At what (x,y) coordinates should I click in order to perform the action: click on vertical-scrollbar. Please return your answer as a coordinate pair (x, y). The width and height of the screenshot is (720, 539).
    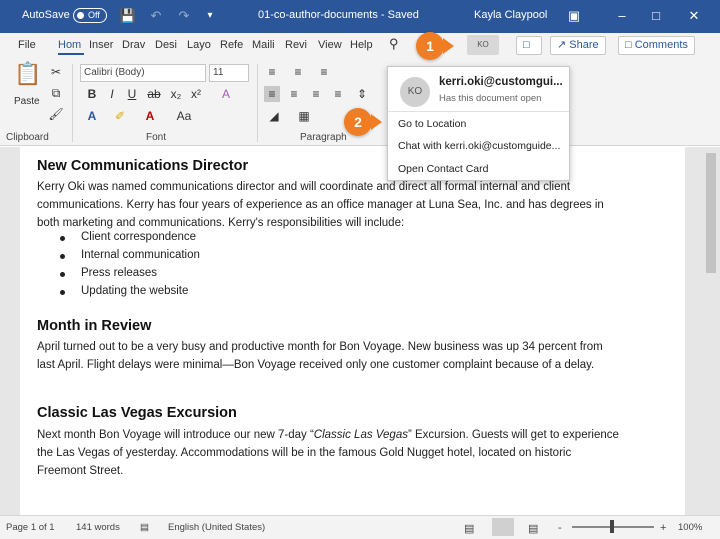
    Looking at the image, I should click on (711, 331).